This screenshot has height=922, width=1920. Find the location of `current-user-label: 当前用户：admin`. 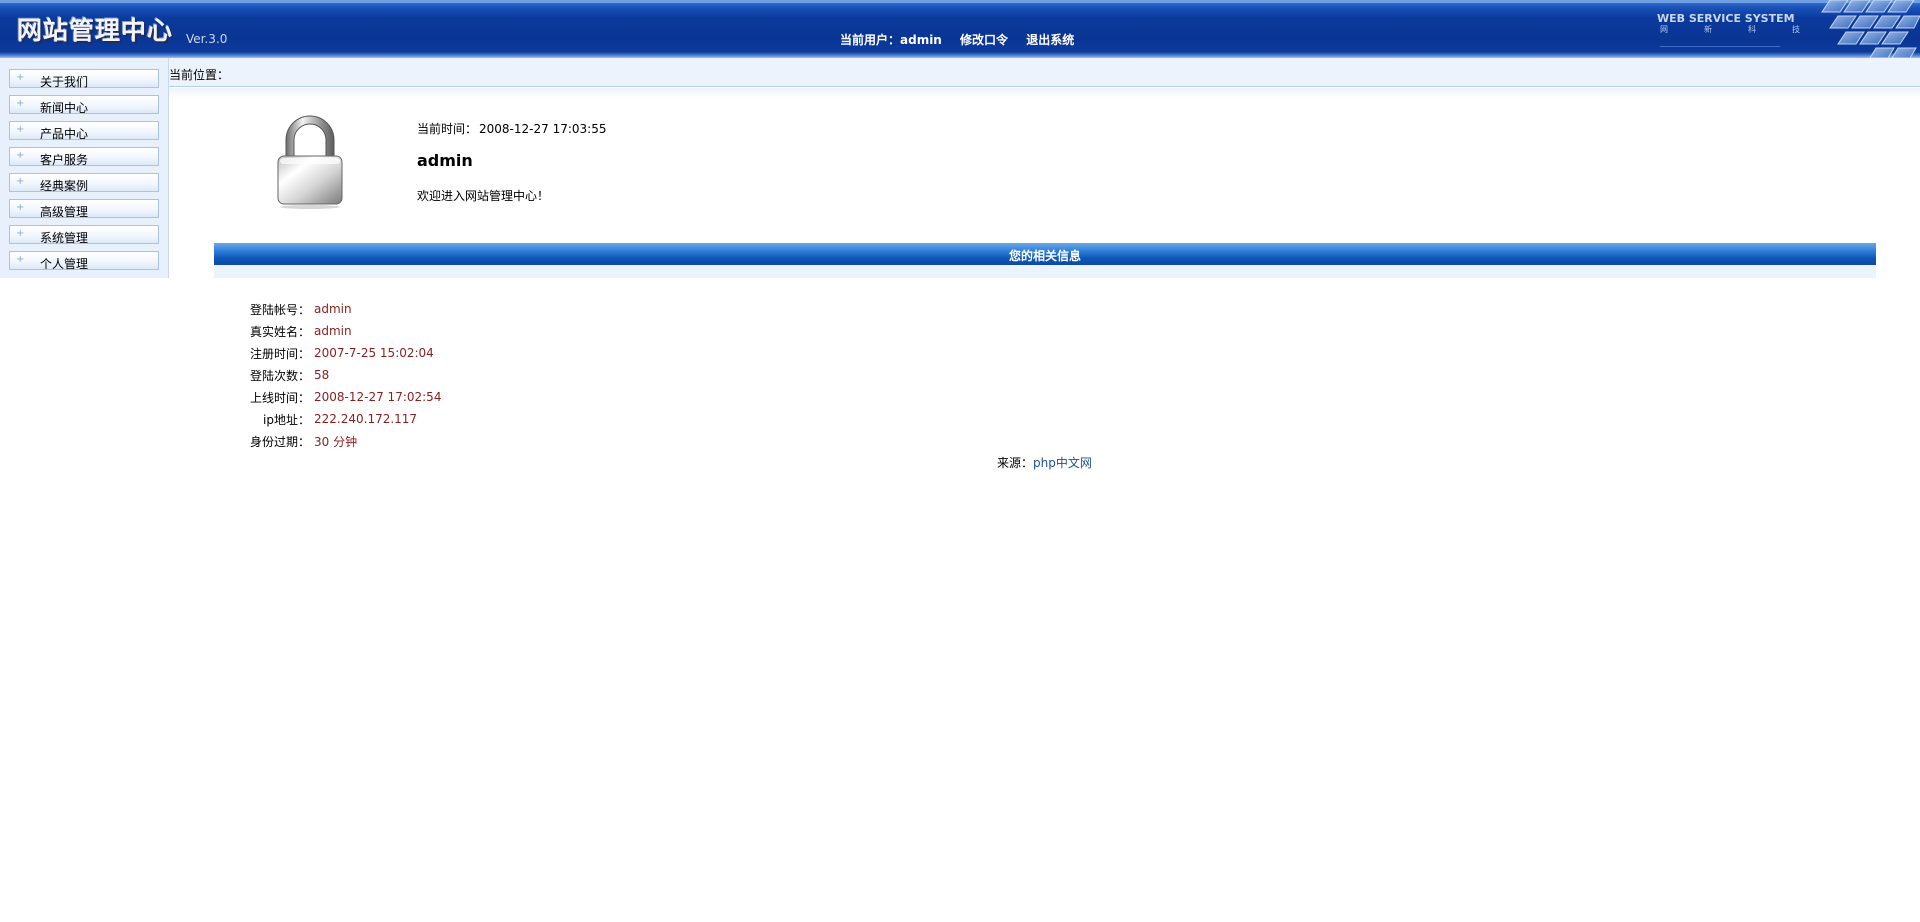

current-user-label: 当前用户：admin is located at coordinates (891, 40).